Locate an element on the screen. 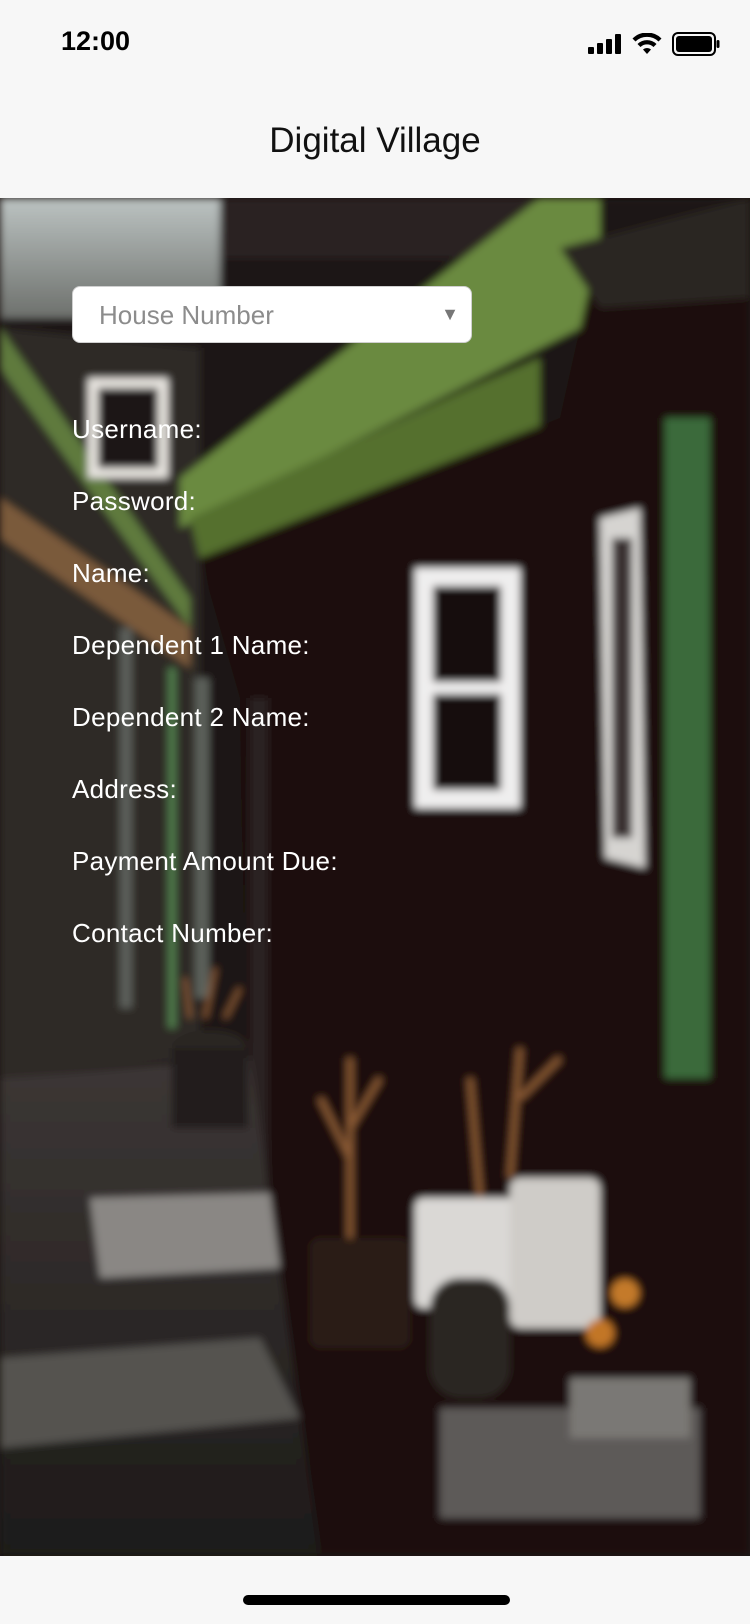 This screenshot has height=1624, width=750. page-title: Digital Village is located at coordinates (375, 140).